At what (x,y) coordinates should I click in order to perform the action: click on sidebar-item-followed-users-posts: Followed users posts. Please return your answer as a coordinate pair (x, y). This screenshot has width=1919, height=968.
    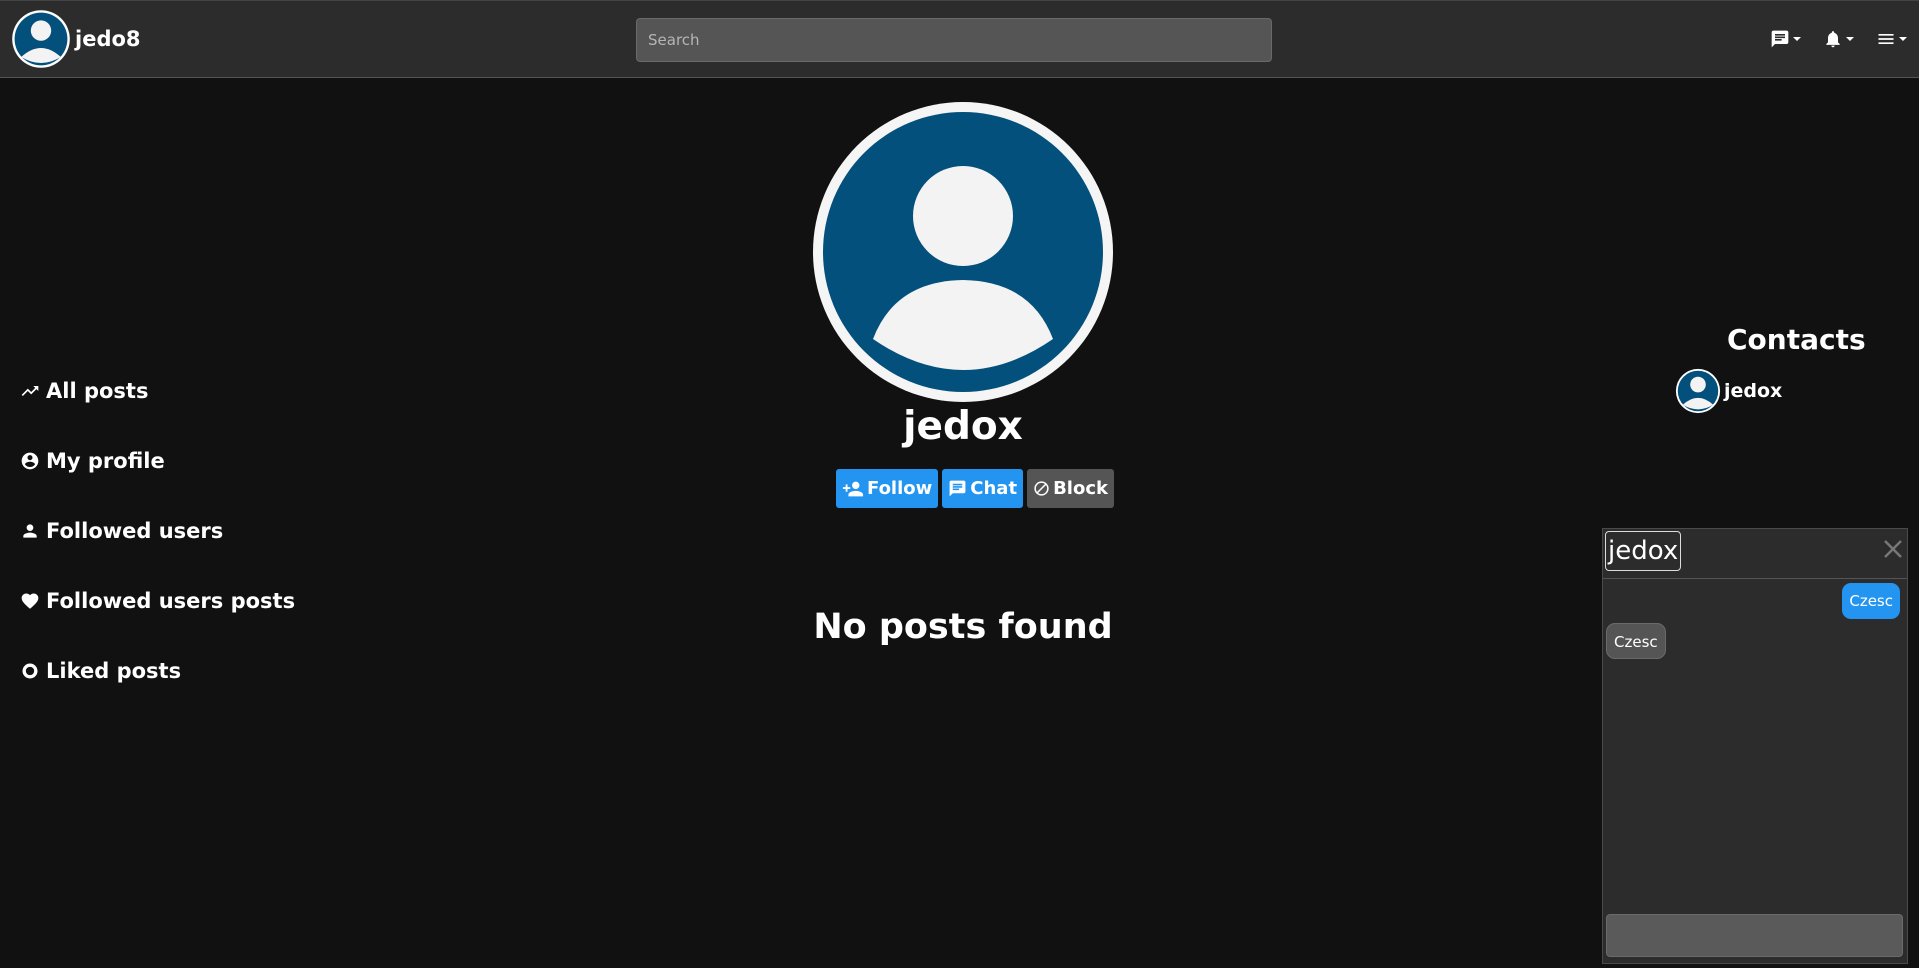
    Looking at the image, I should click on (157, 601).